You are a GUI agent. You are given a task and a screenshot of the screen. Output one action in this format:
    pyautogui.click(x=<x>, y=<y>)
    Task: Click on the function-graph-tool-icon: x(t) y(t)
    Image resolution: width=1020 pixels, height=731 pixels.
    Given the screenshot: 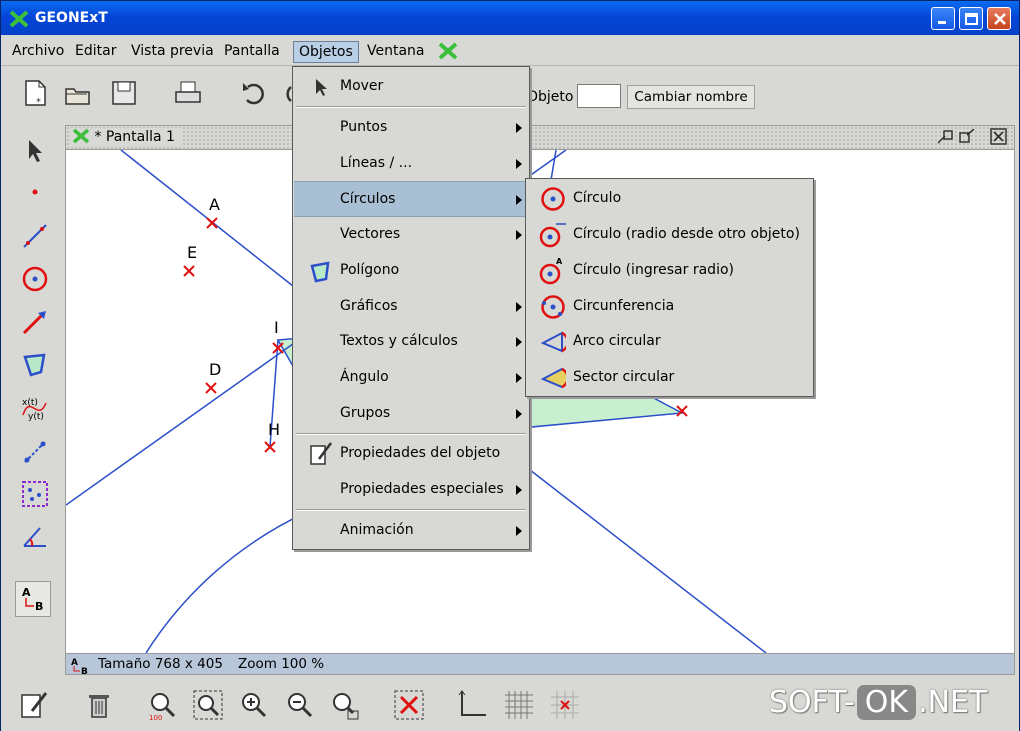 What is the action you would take?
    pyautogui.click(x=35, y=408)
    